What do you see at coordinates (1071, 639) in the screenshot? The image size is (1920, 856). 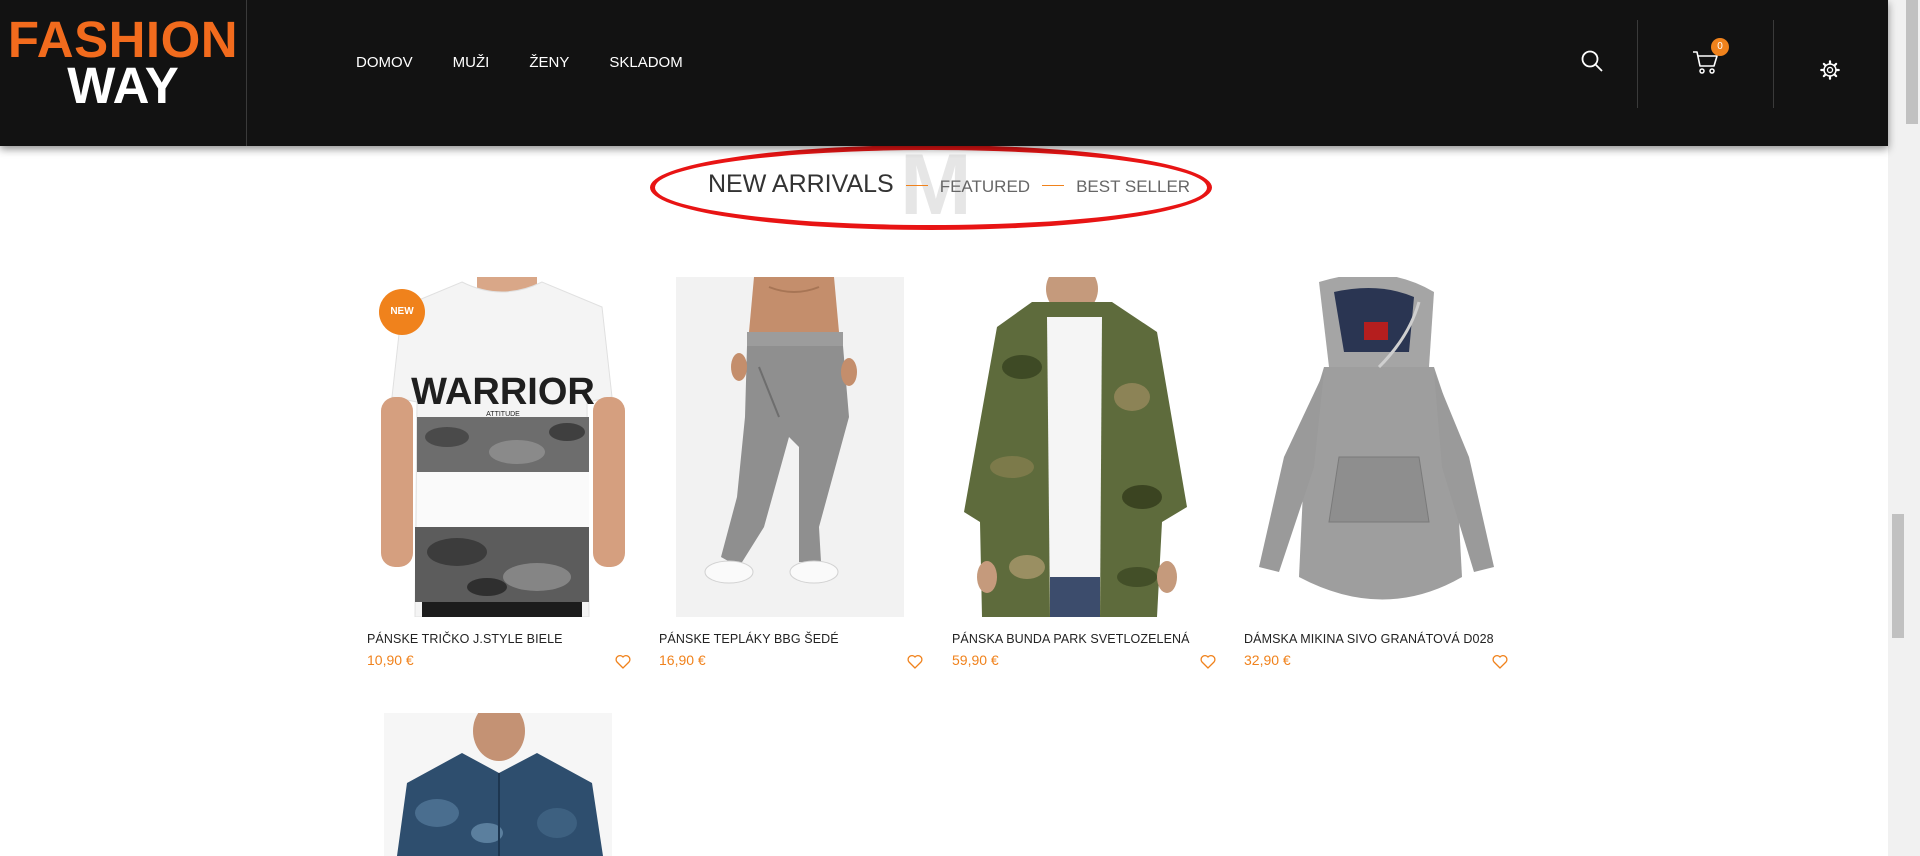 I see `product-name: PÁNSKA BUNDA PARK SVETLOZELENÁ` at bounding box center [1071, 639].